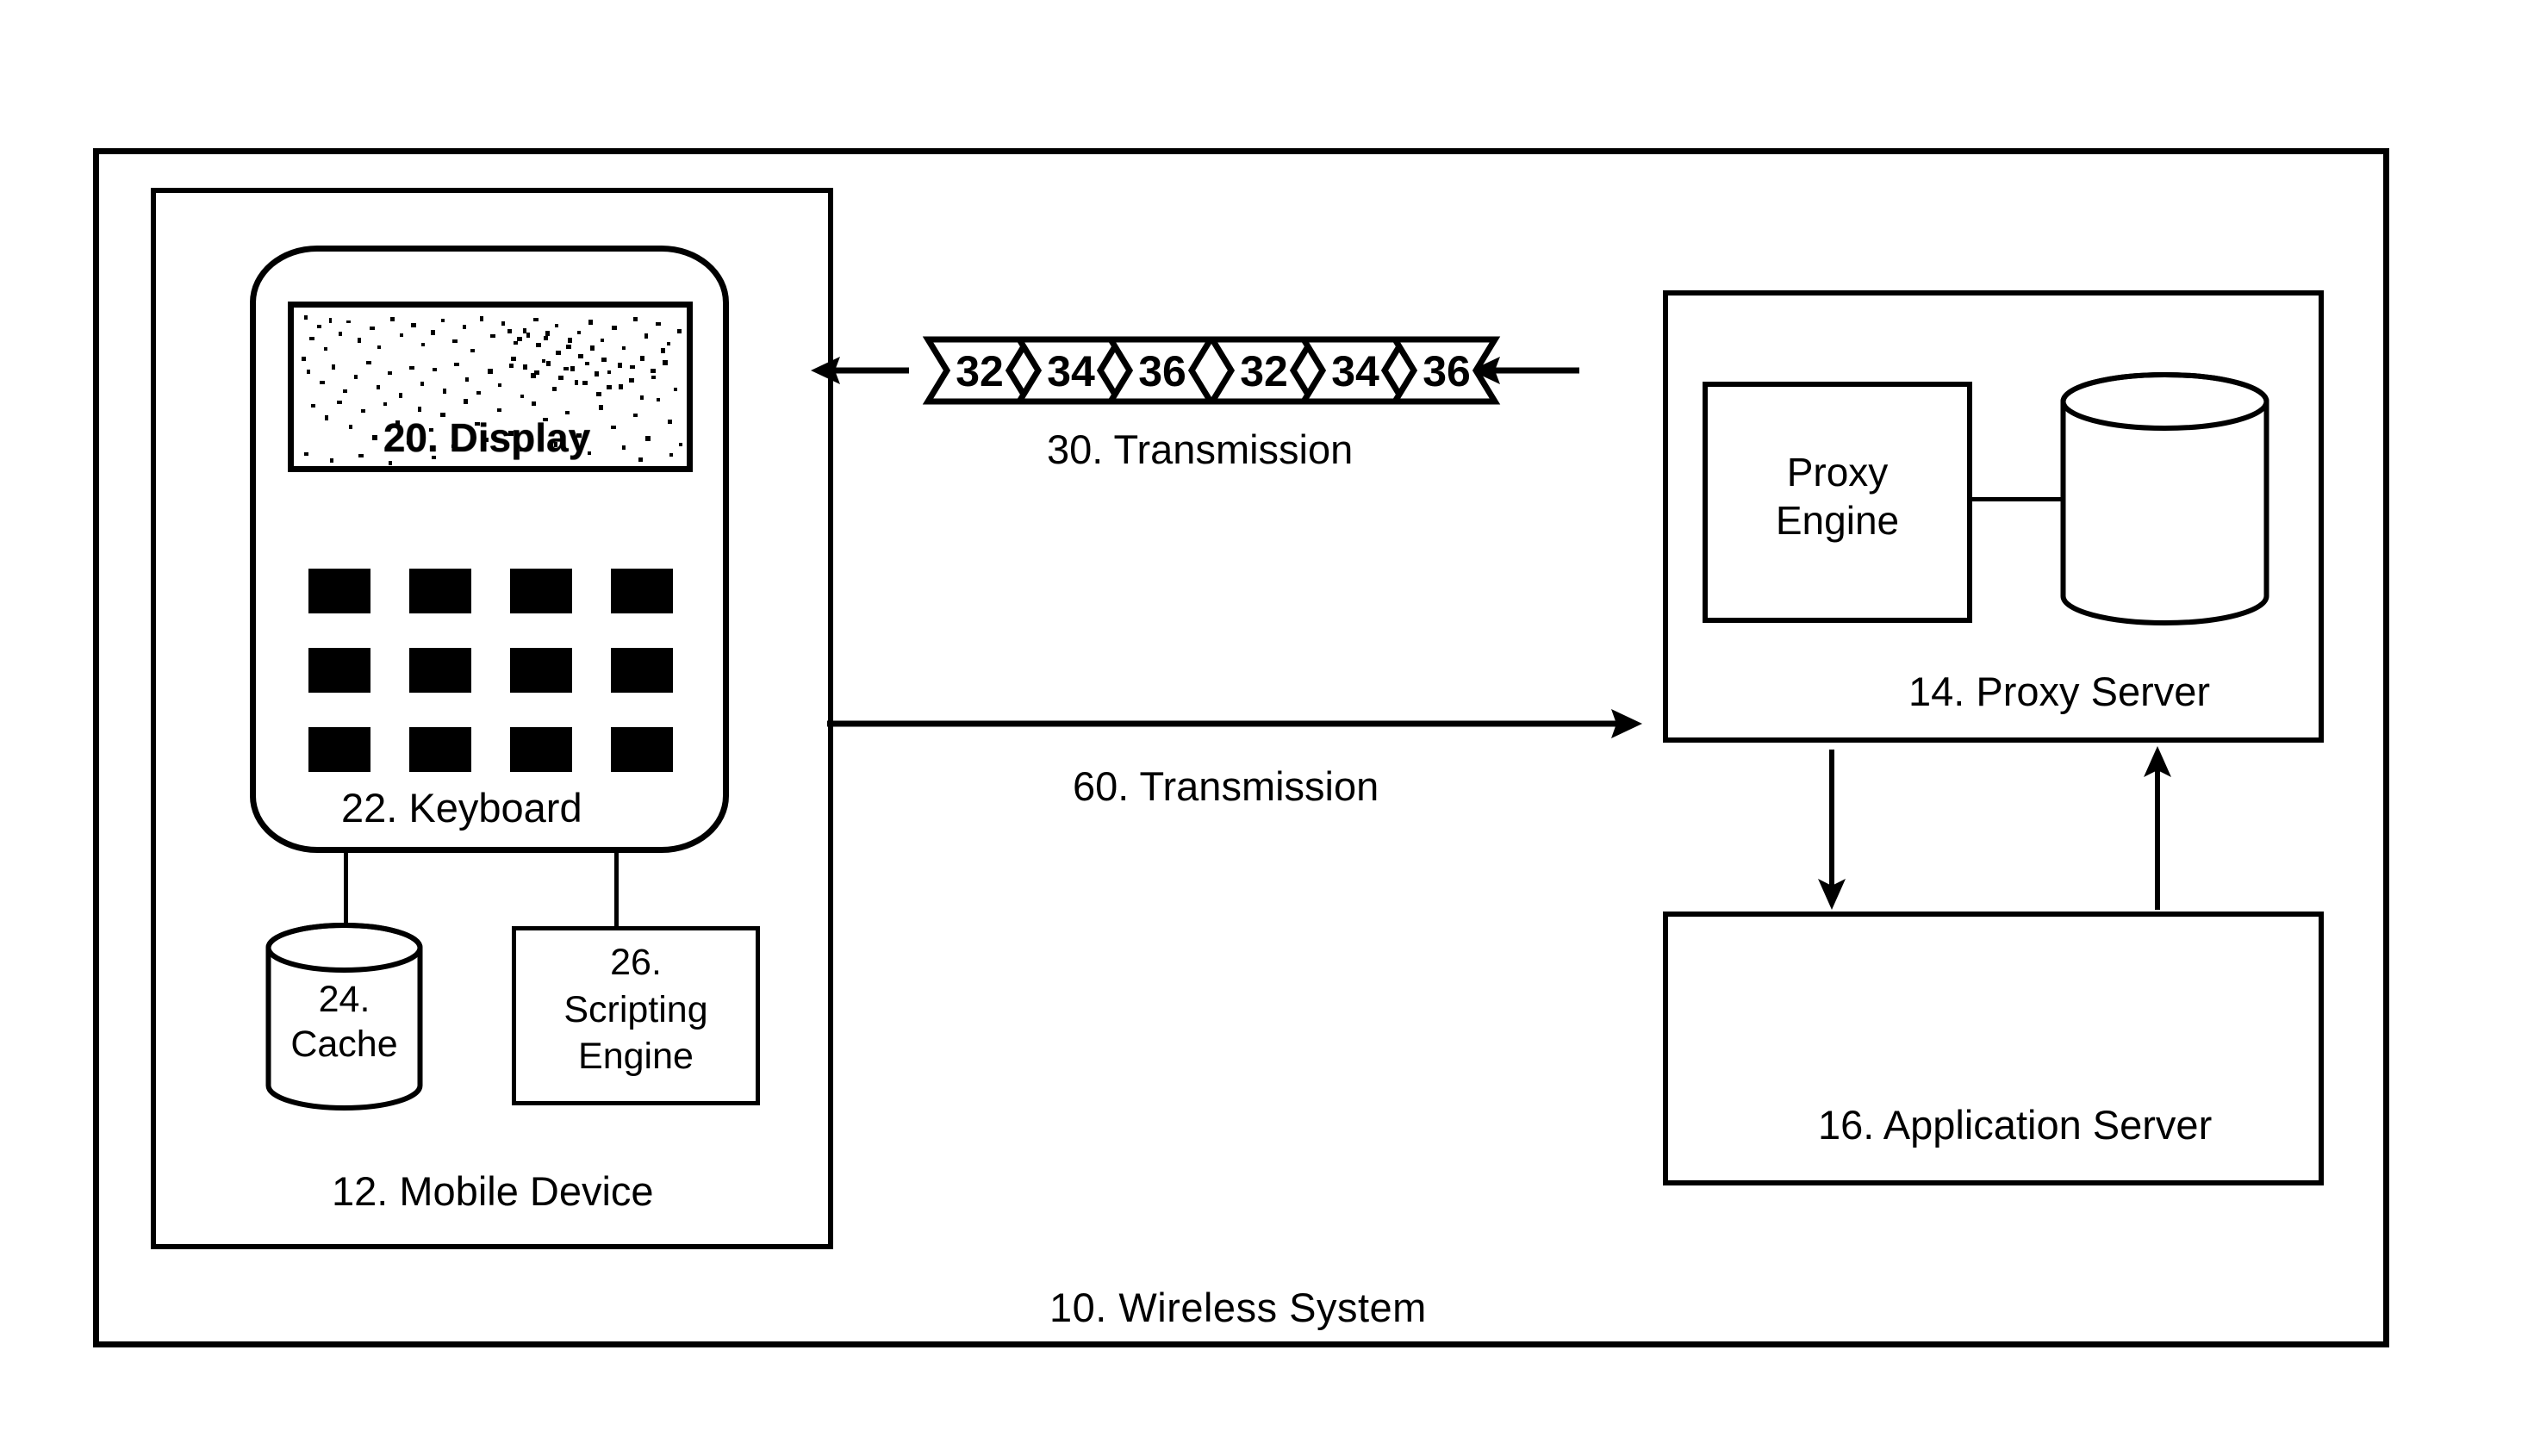  Describe the element at coordinates (2017, 499) in the screenshot. I see `proxy-engine-to-cache-link` at that location.